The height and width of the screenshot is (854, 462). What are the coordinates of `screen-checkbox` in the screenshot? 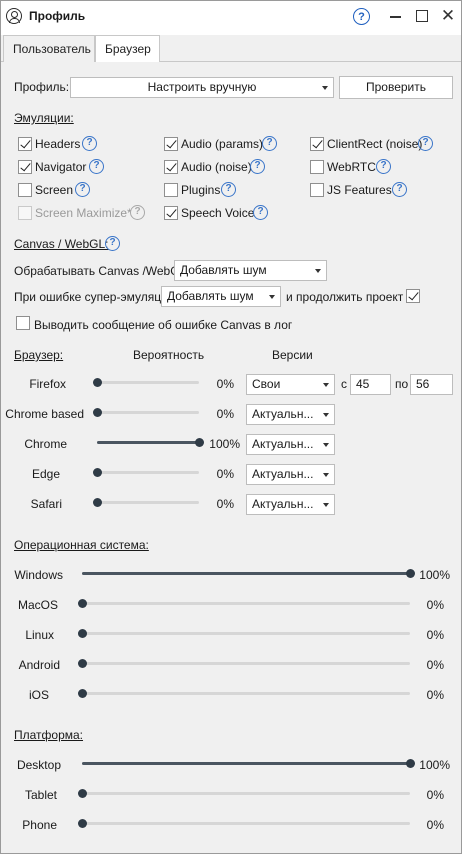 It's located at (25, 190).